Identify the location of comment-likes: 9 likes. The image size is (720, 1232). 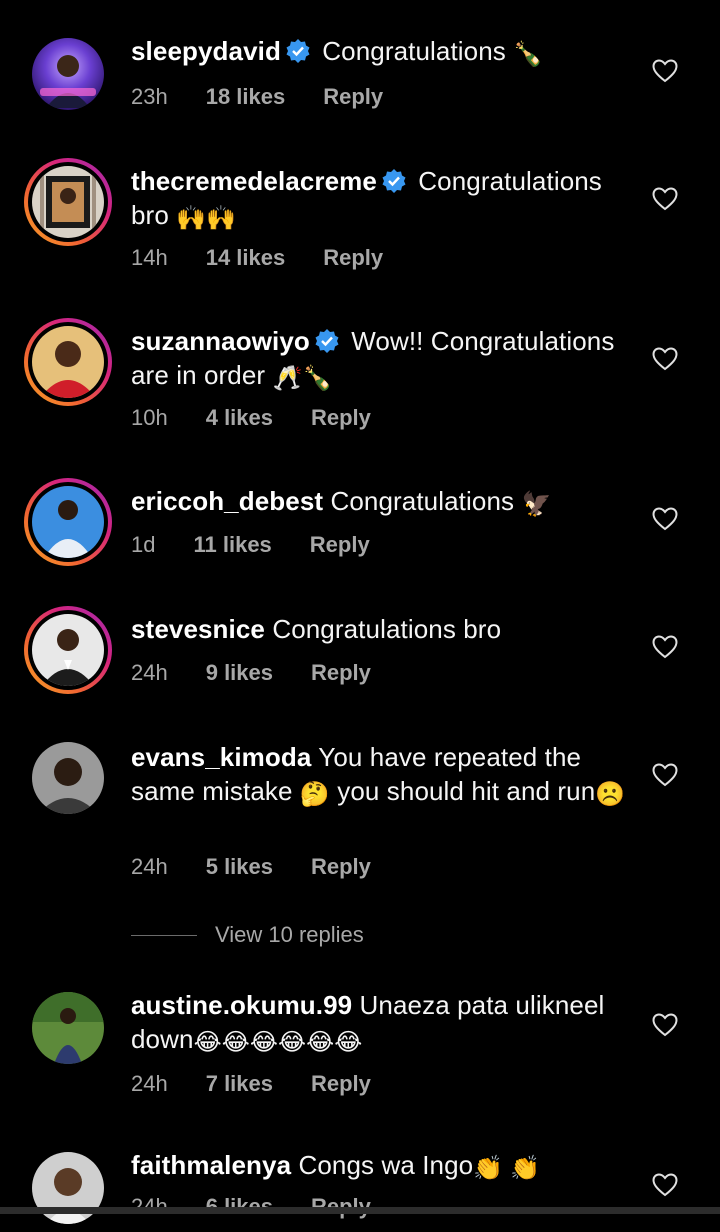
(239, 673).